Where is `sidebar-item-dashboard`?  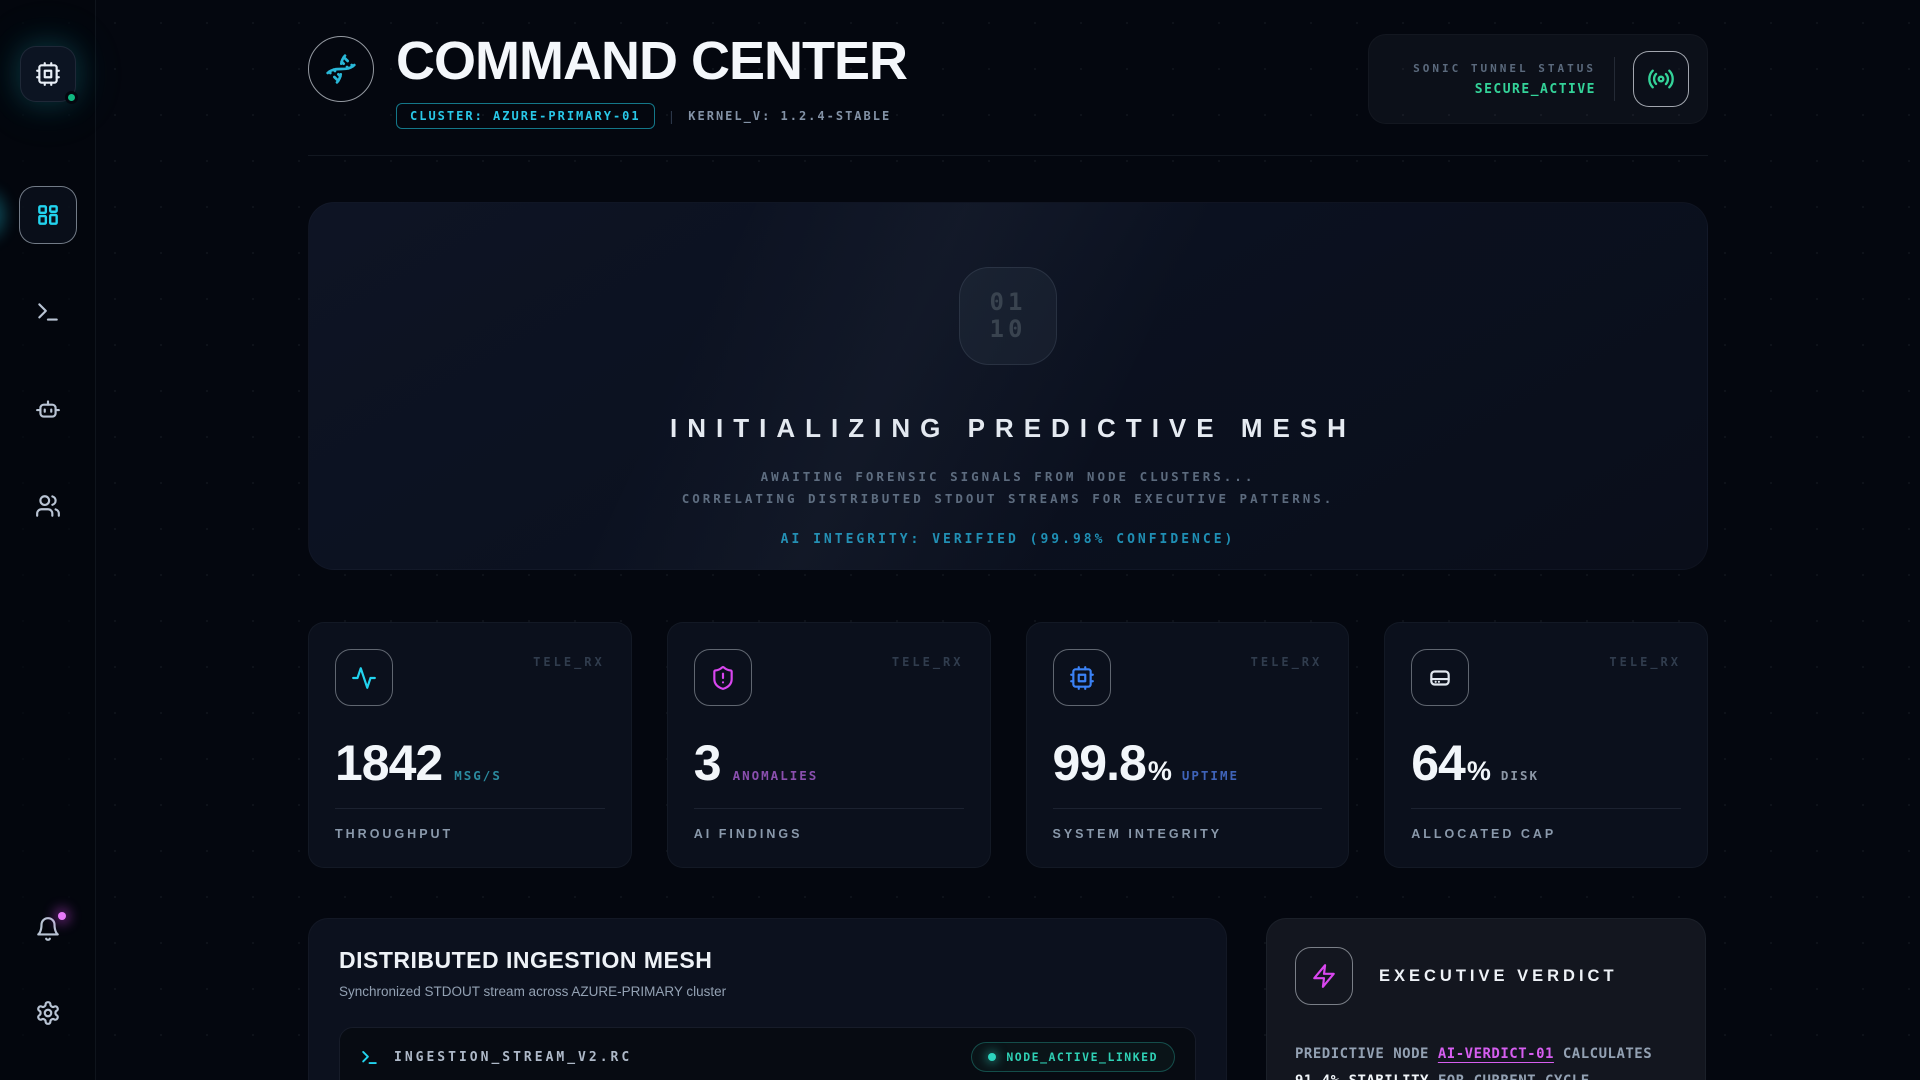 sidebar-item-dashboard is located at coordinates (47, 214).